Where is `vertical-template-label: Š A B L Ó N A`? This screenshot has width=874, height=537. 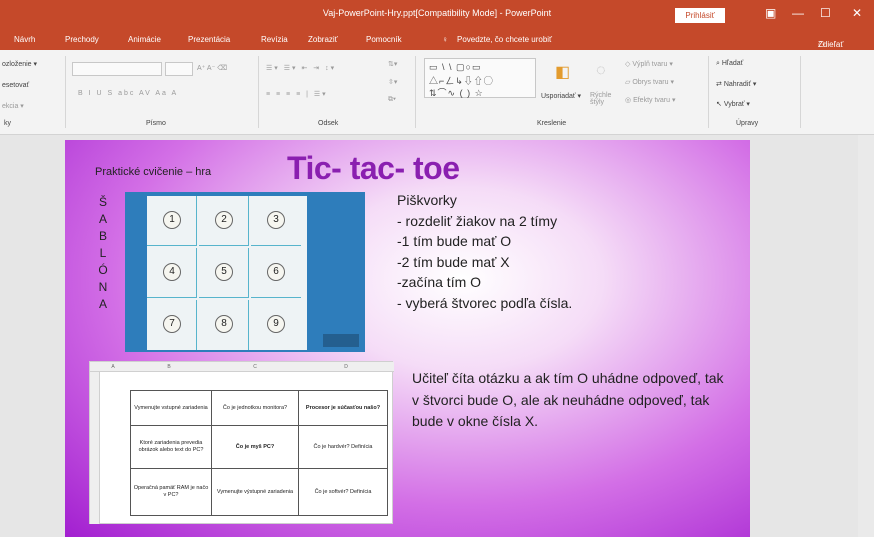
vertical-template-label: Š A B L Ó N A is located at coordinates (103, 253).